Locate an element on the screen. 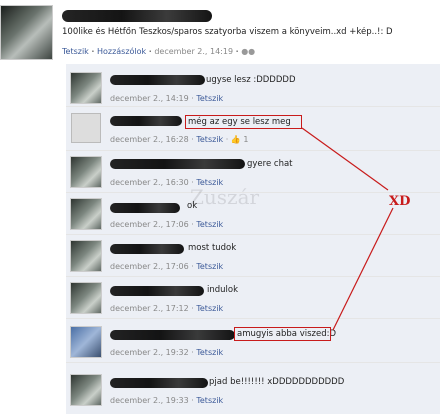 The image size is (441, 414). poster-name-redacted is located at coordinates (137, 16).